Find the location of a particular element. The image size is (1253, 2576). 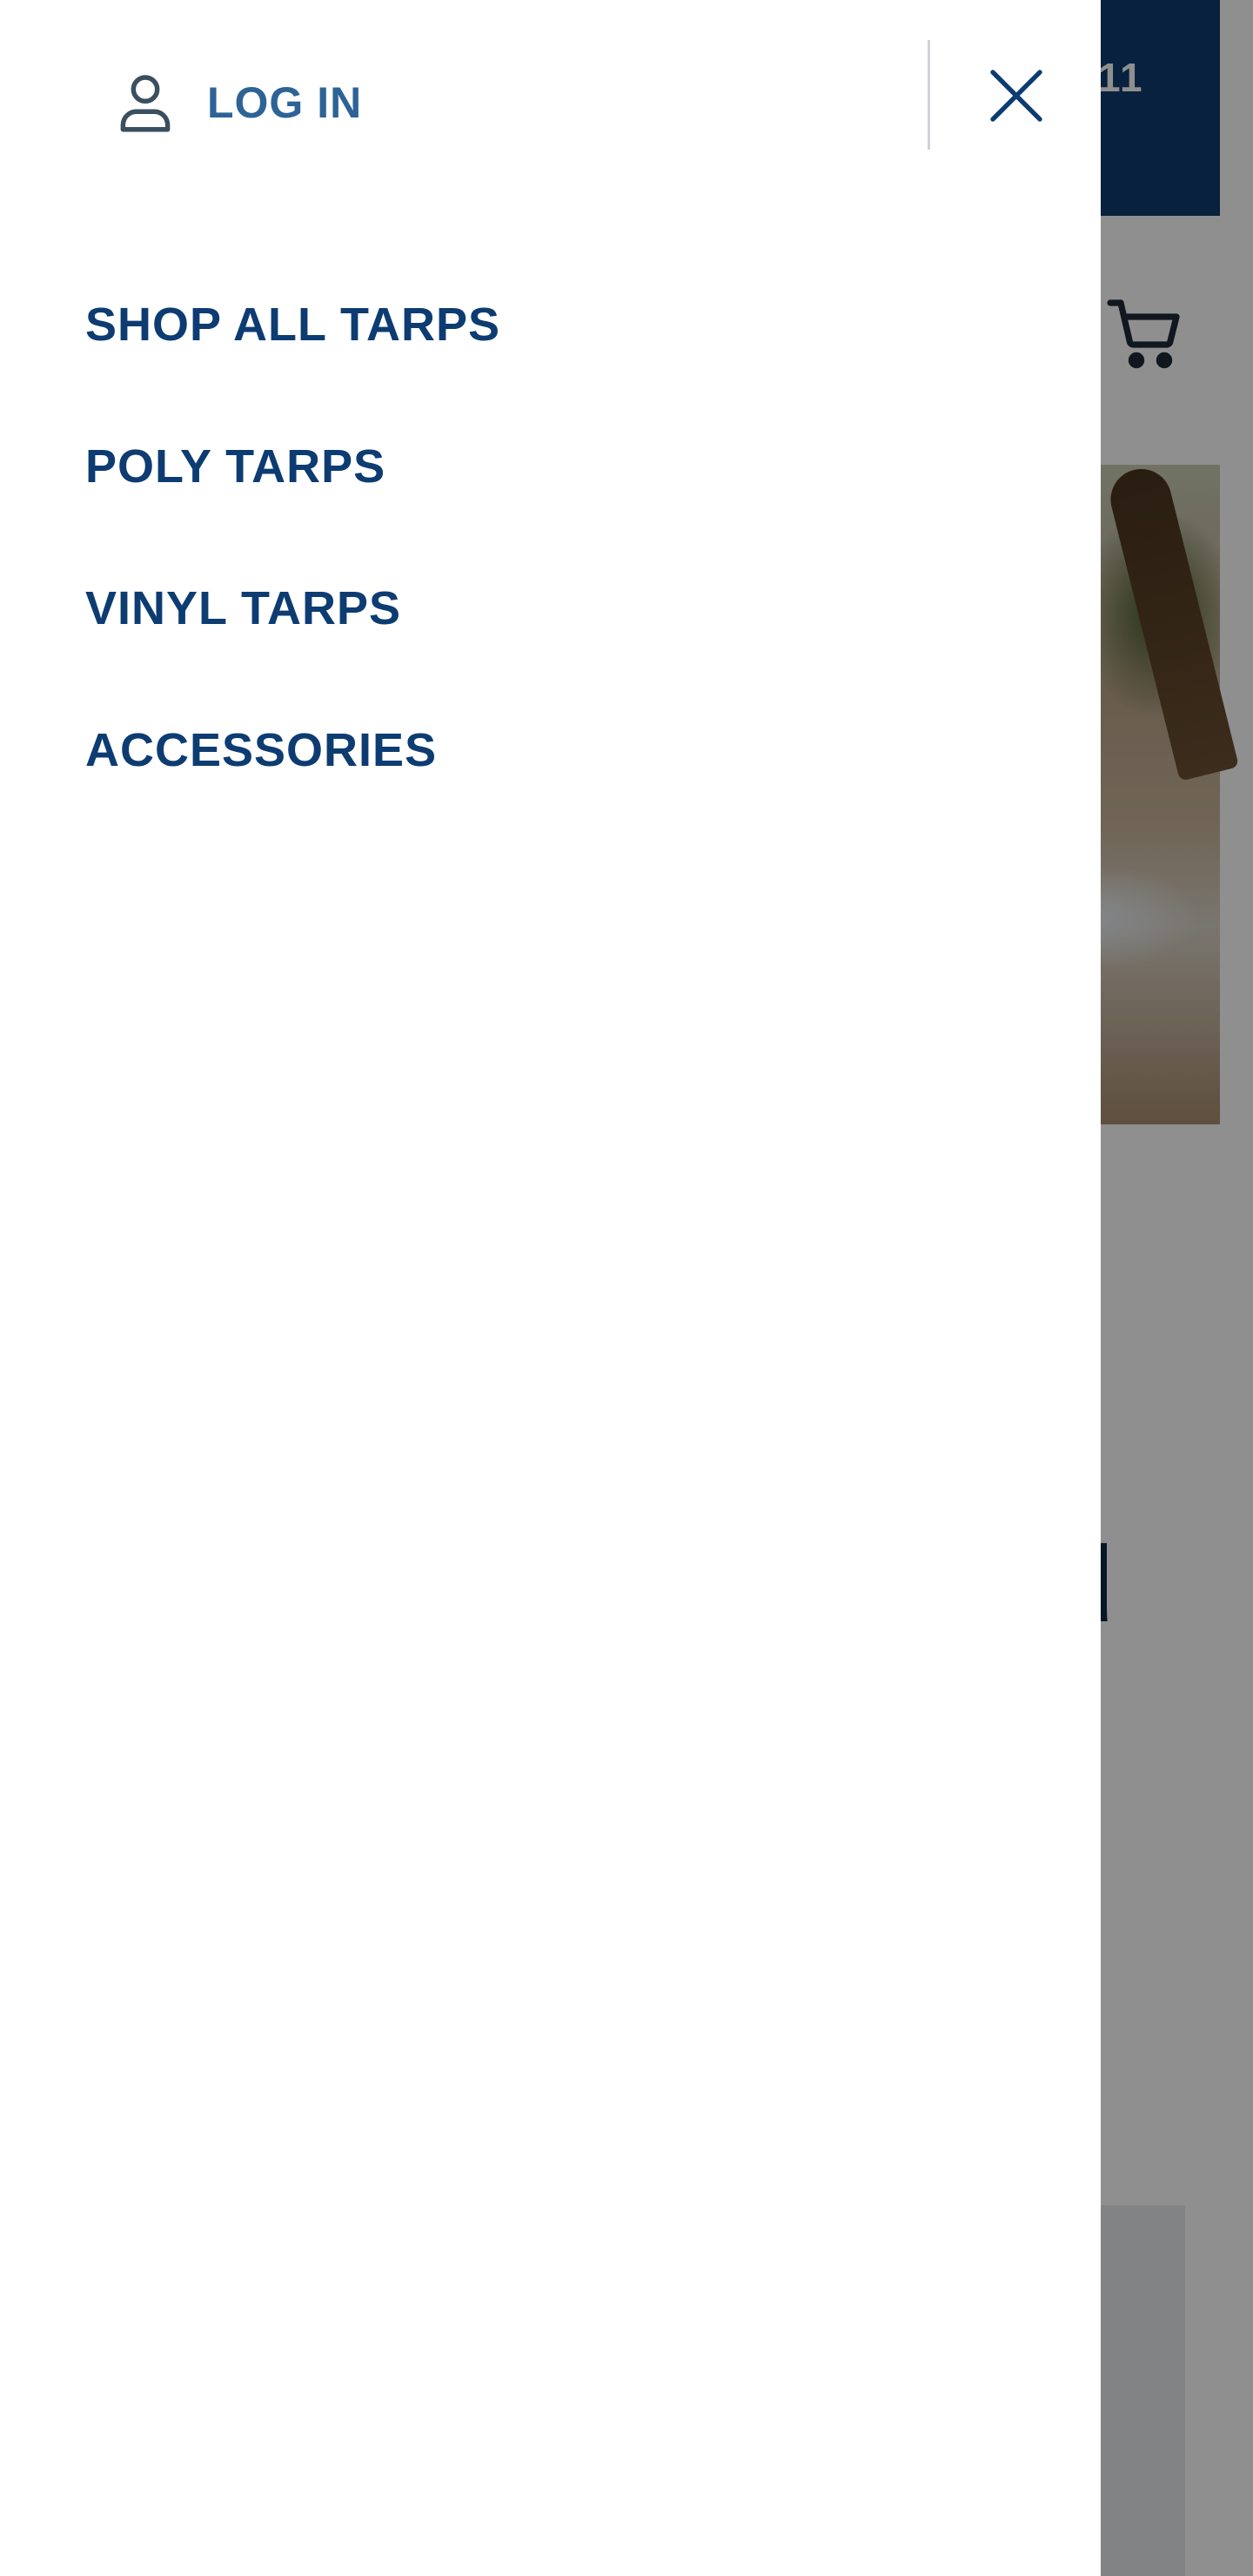

nav-item-shop-all-tarps: SHOP ALL TARPS is located at coordinates (292, 348).